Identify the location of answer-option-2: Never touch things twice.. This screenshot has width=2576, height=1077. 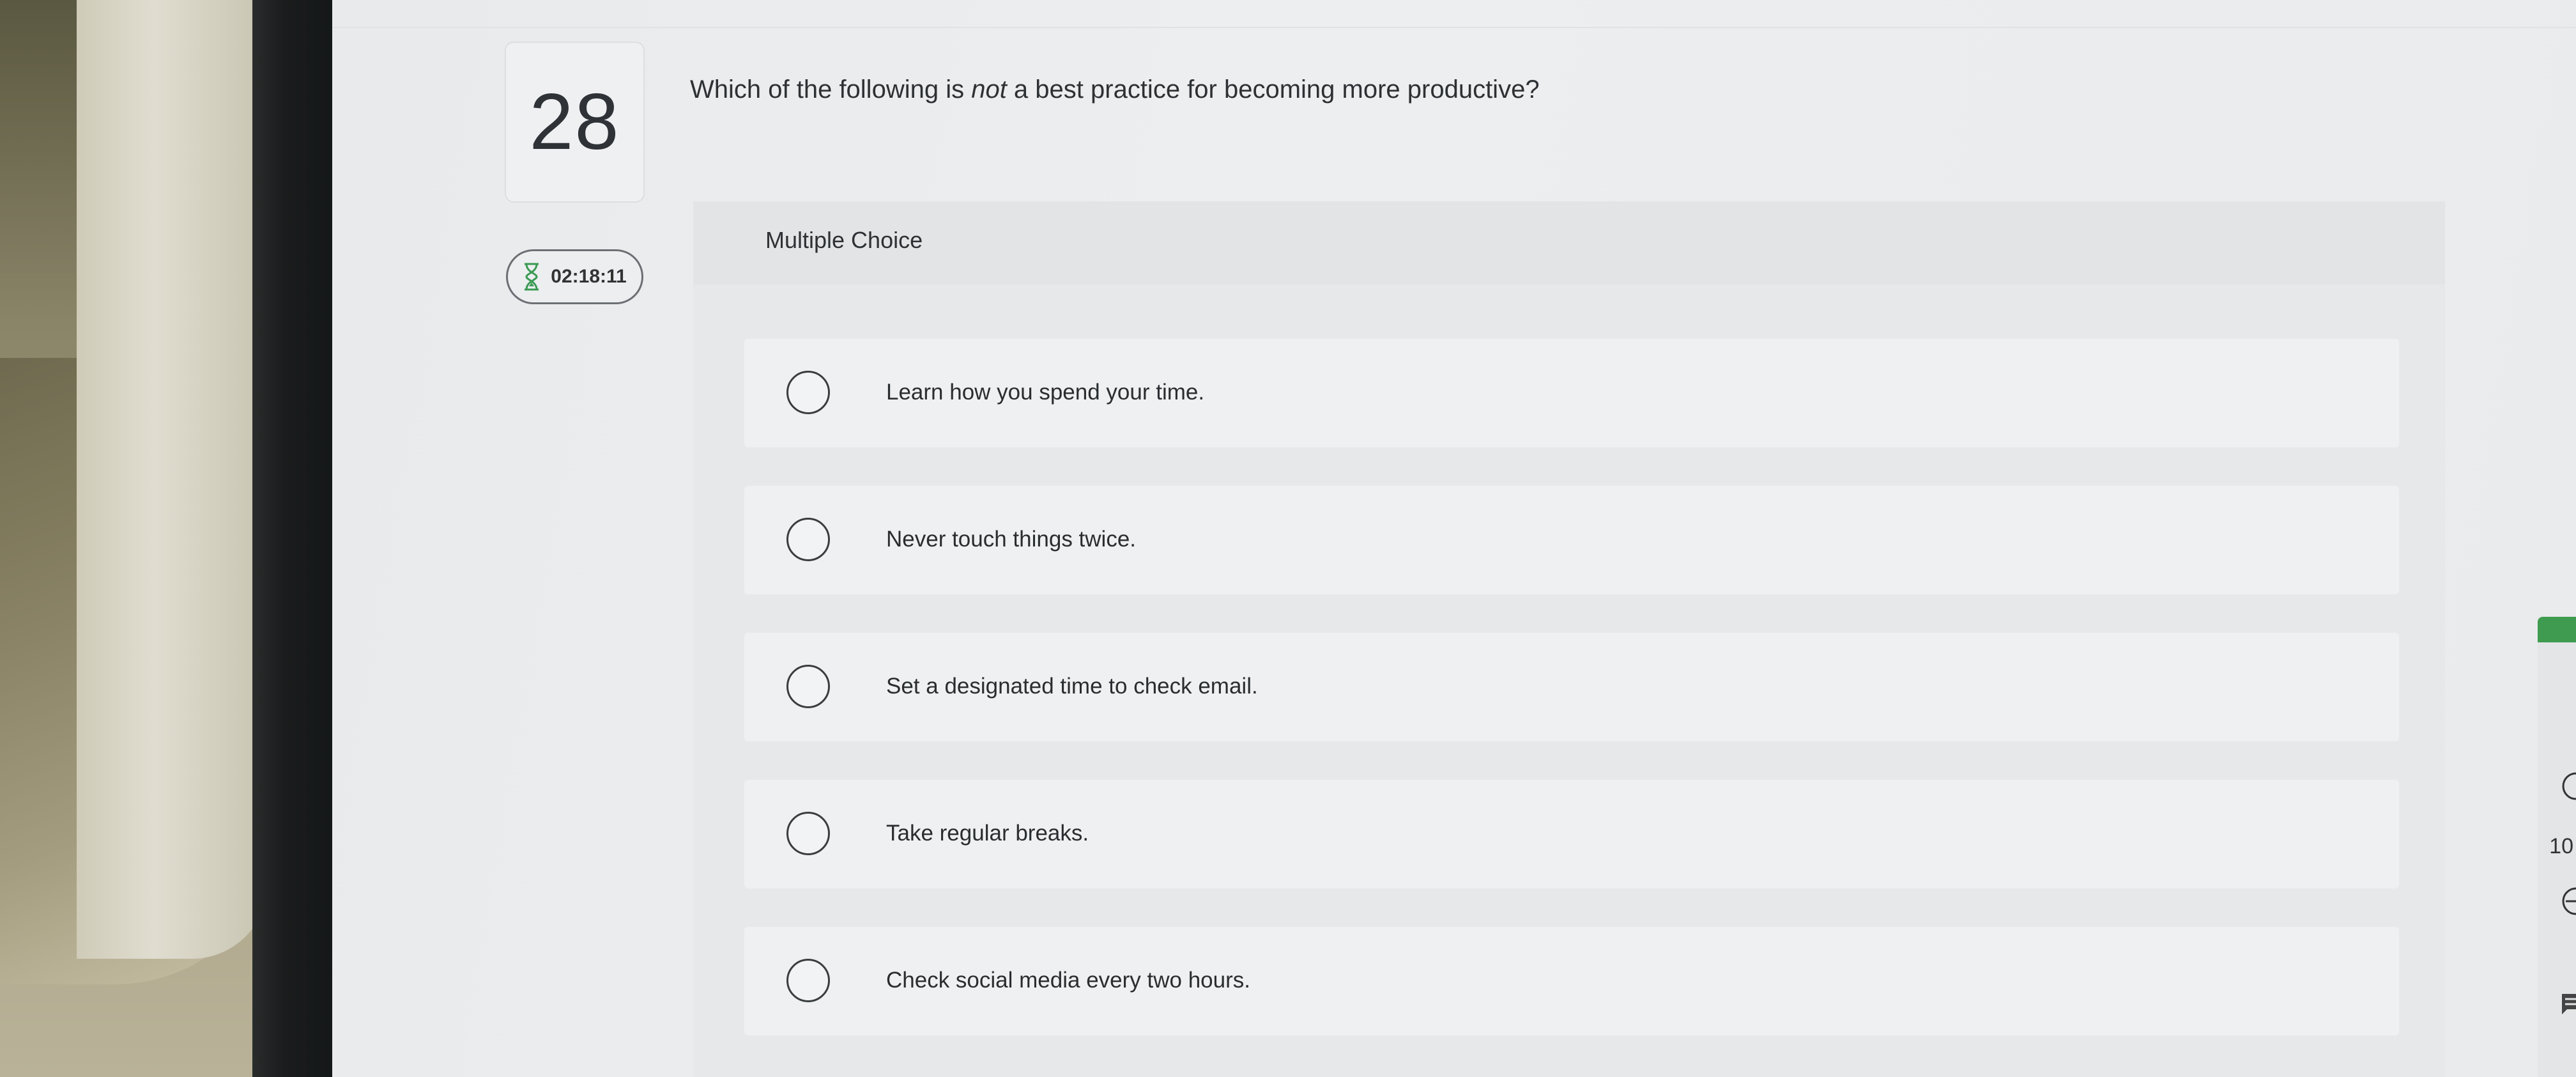
(1571, 540).